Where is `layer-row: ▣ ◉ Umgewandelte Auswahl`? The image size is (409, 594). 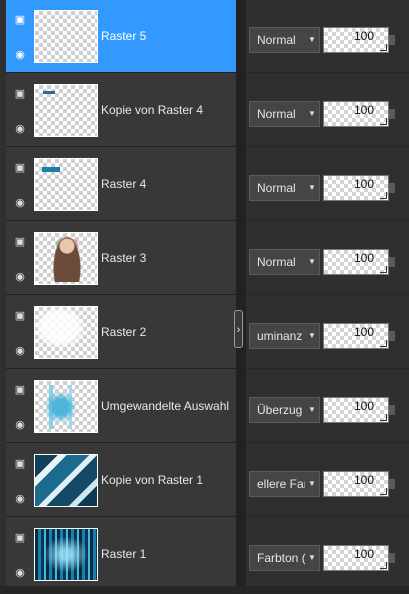 layer-row: ▣ ◉ Umgewandelte Auswahl is located at coordinates (121, 406).